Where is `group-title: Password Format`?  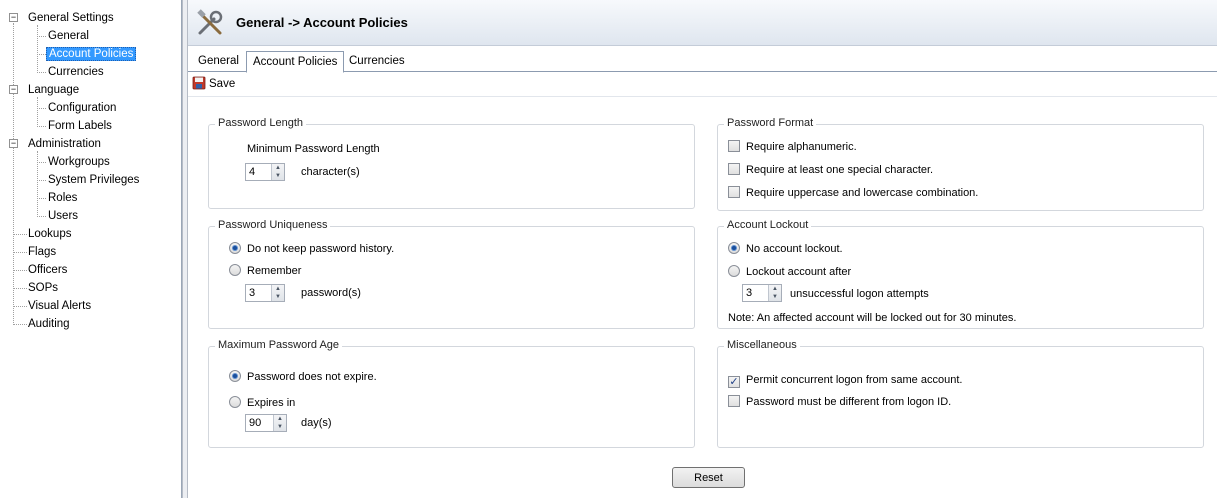 group-title: Password Format is located at coordinates (770, 123).